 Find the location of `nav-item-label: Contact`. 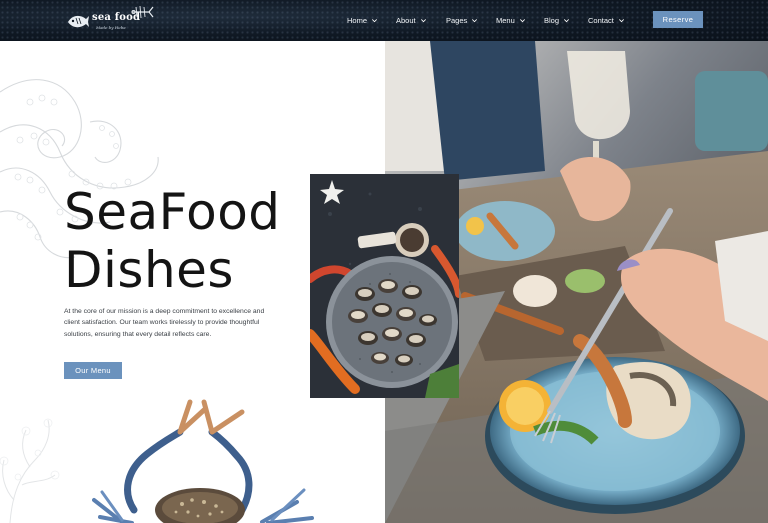

nav-item-label: Contact is located at coordinates (601, 20).